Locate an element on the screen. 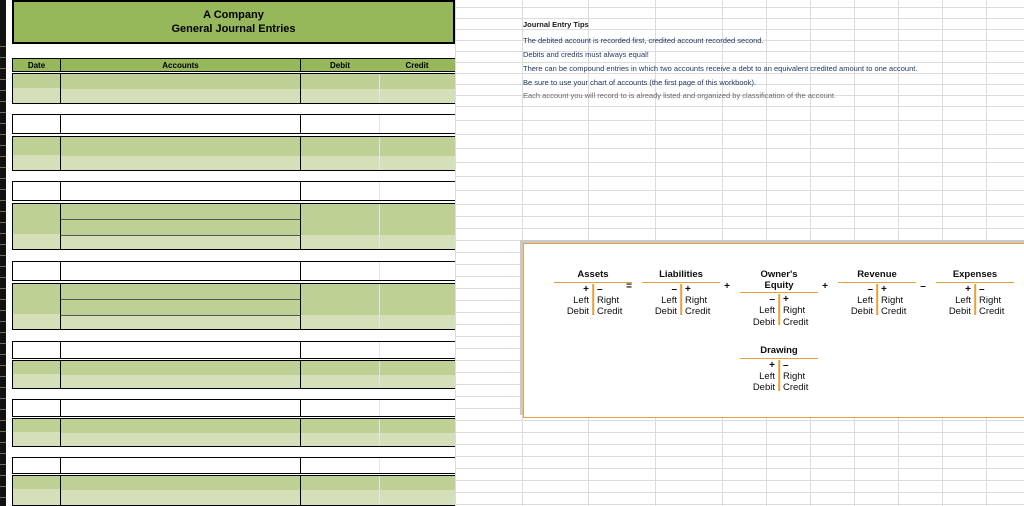 The width and height of the screenshot is (1024, 506). t-account-expenses: Expenses + Left Debit – Right Credit is located at coordinates (975, 293).